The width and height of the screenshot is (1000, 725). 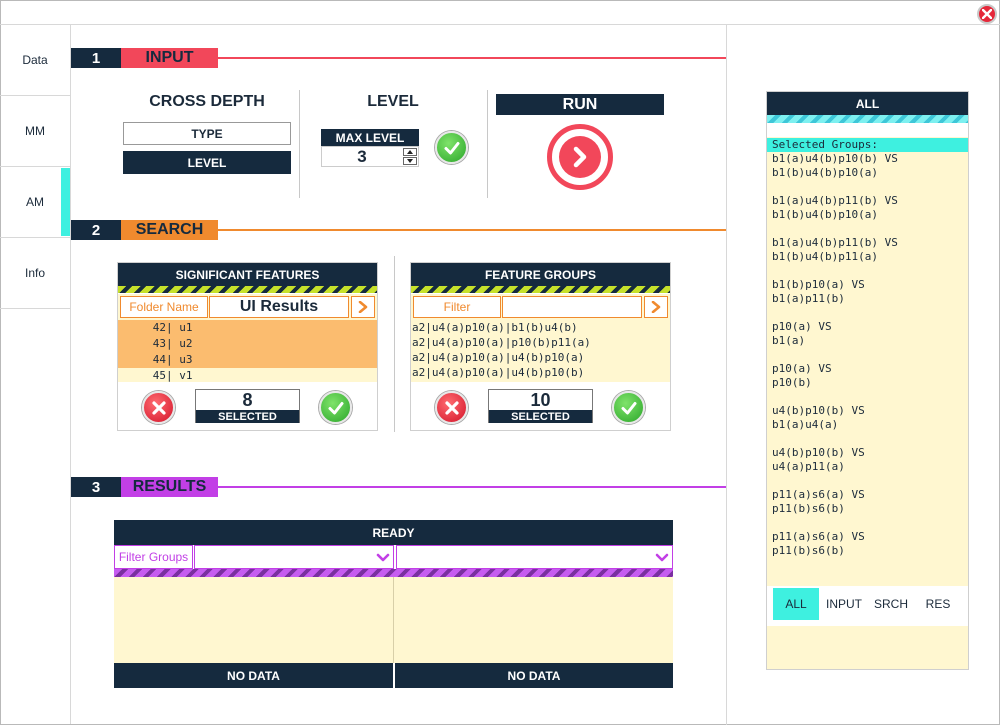 I want to click on title-bar-line, so click(x=500, y=24).